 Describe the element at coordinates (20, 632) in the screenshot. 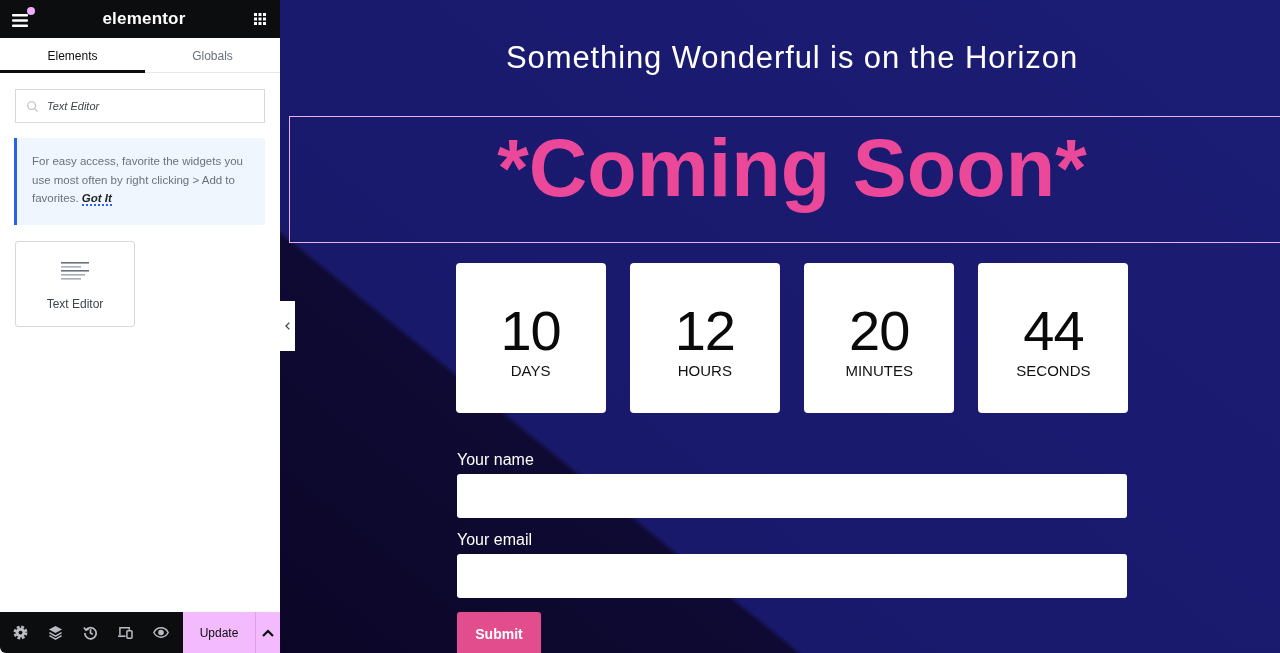

I see `settings-icon` at that location.